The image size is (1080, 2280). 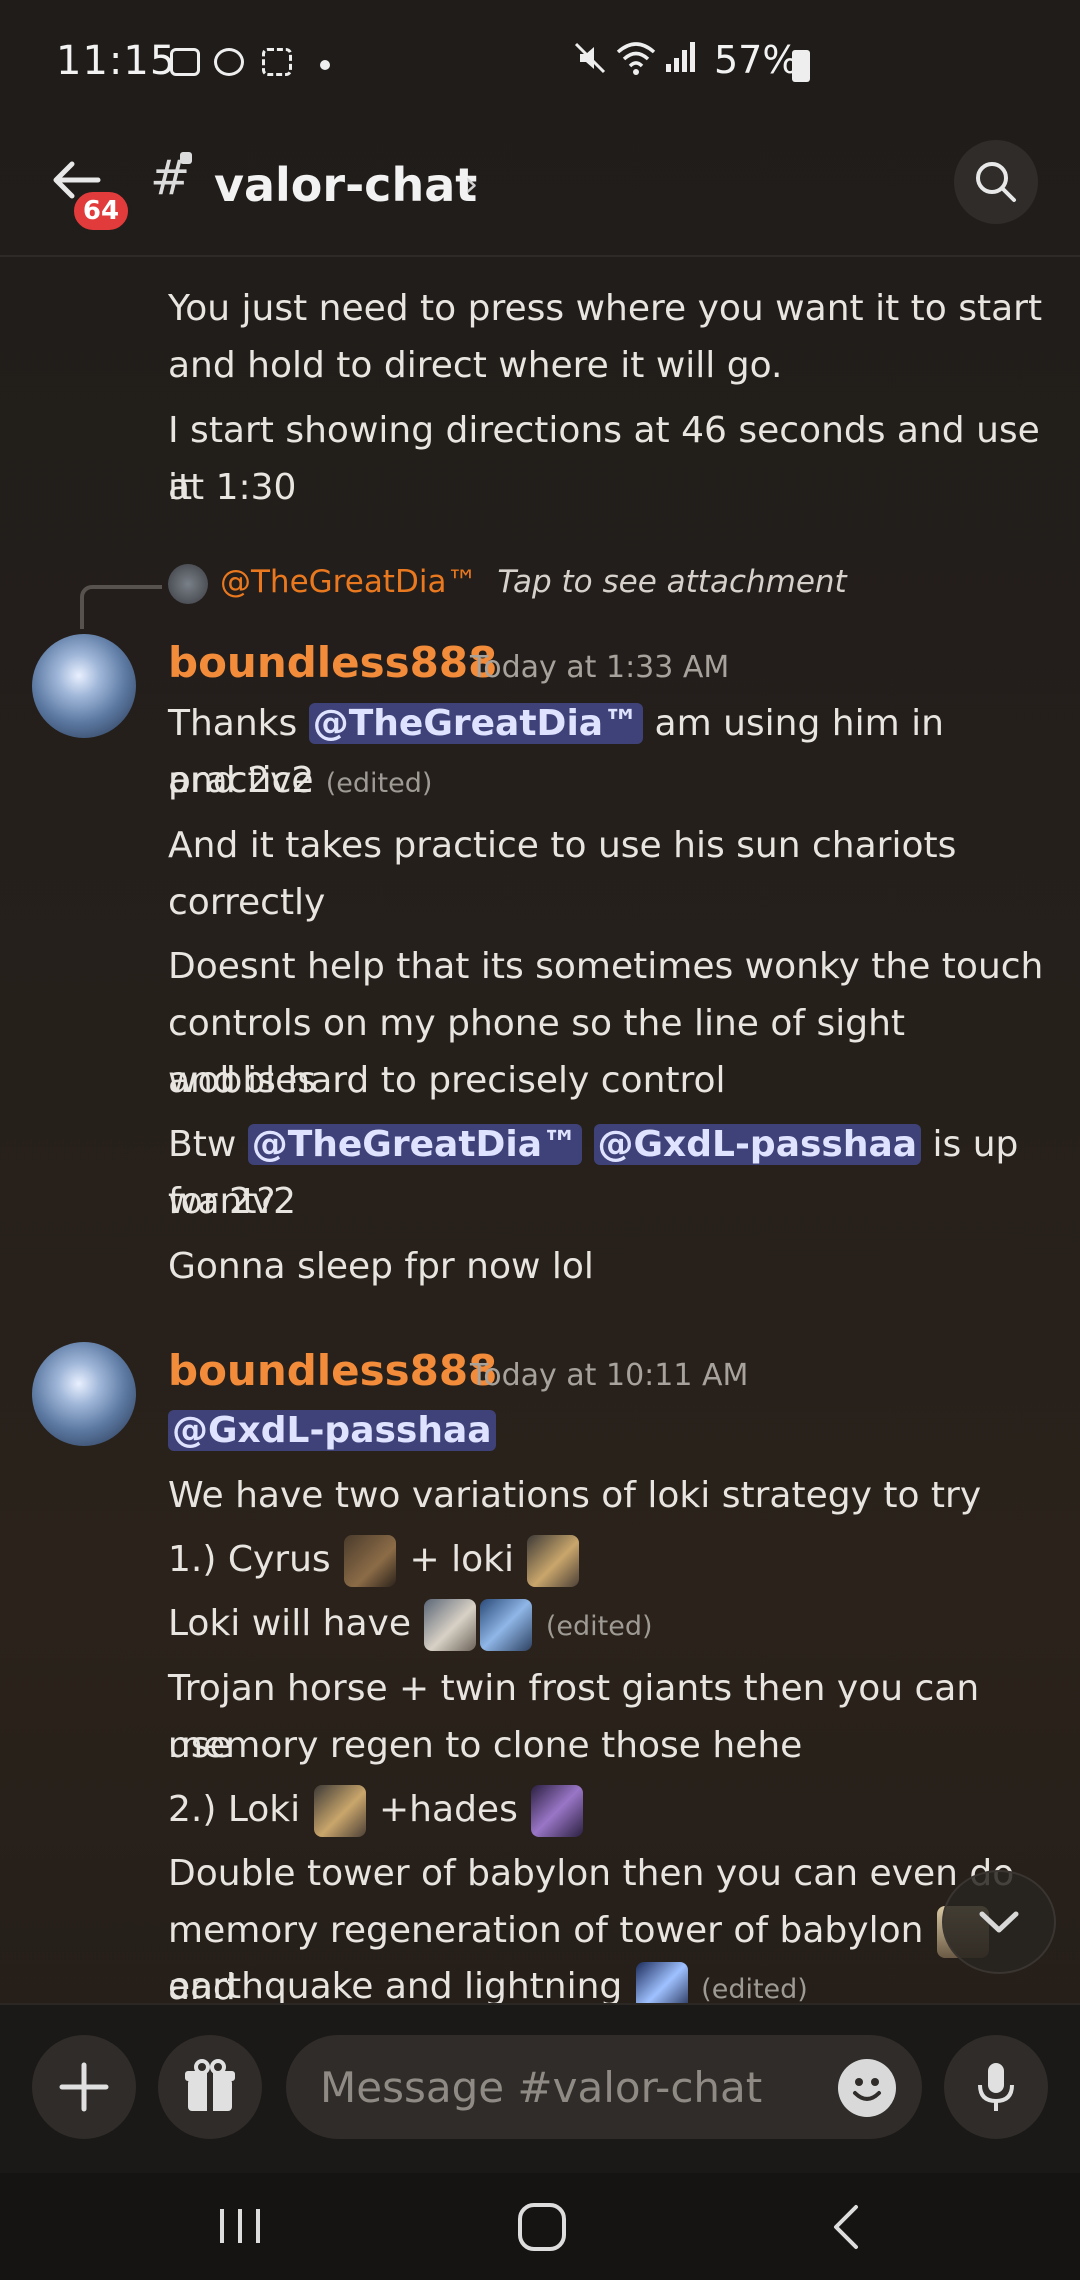 I want to click on message-line: correctly, so click(x=247, y=902).